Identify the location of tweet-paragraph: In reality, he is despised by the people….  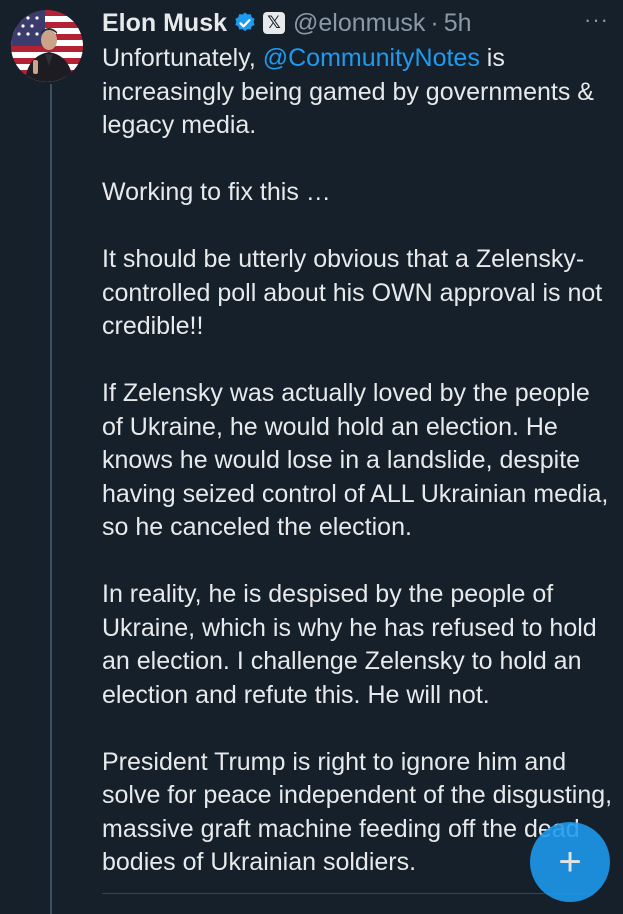
(349, 644).